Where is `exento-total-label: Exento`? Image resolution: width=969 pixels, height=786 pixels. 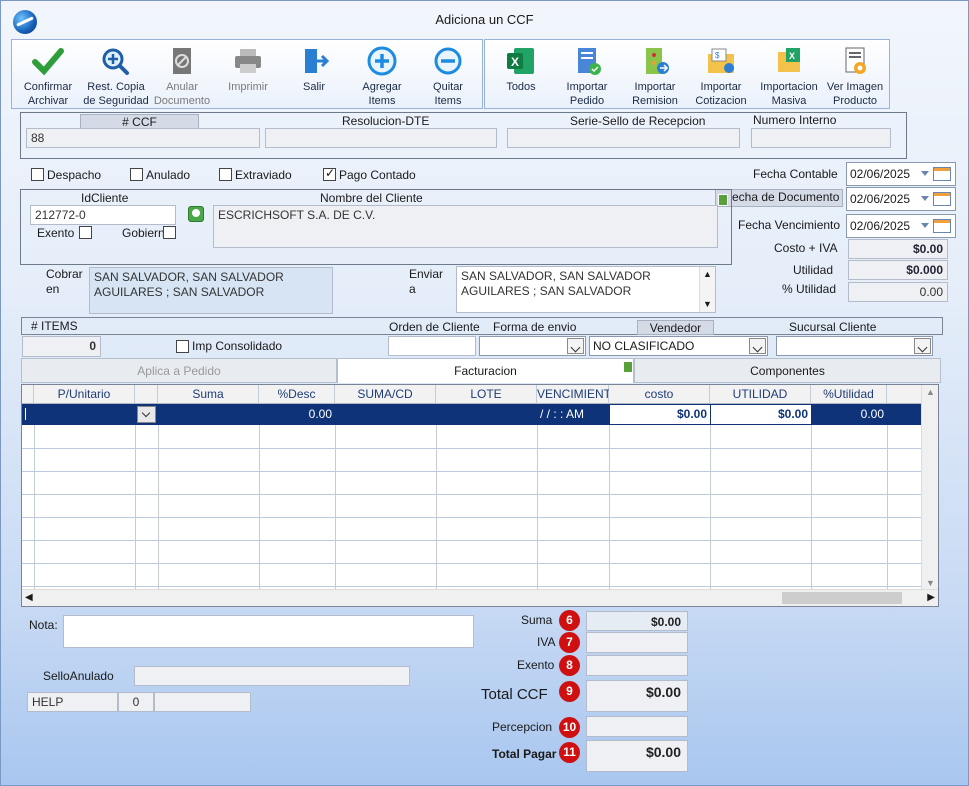 exento-total-label: Exento is located at coordinates (536, 665).